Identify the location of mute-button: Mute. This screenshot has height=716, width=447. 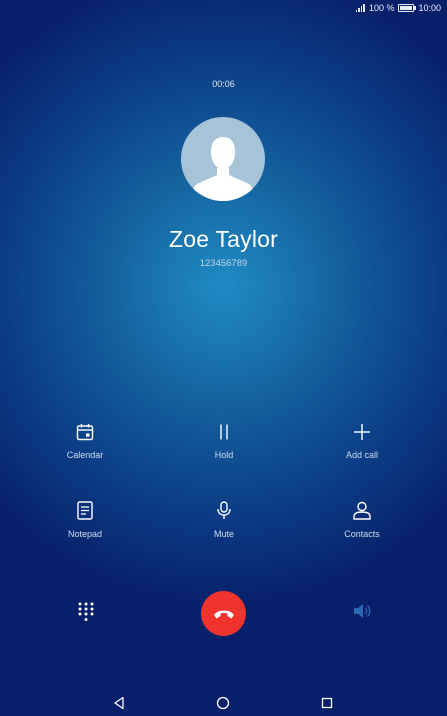
(224, 520).